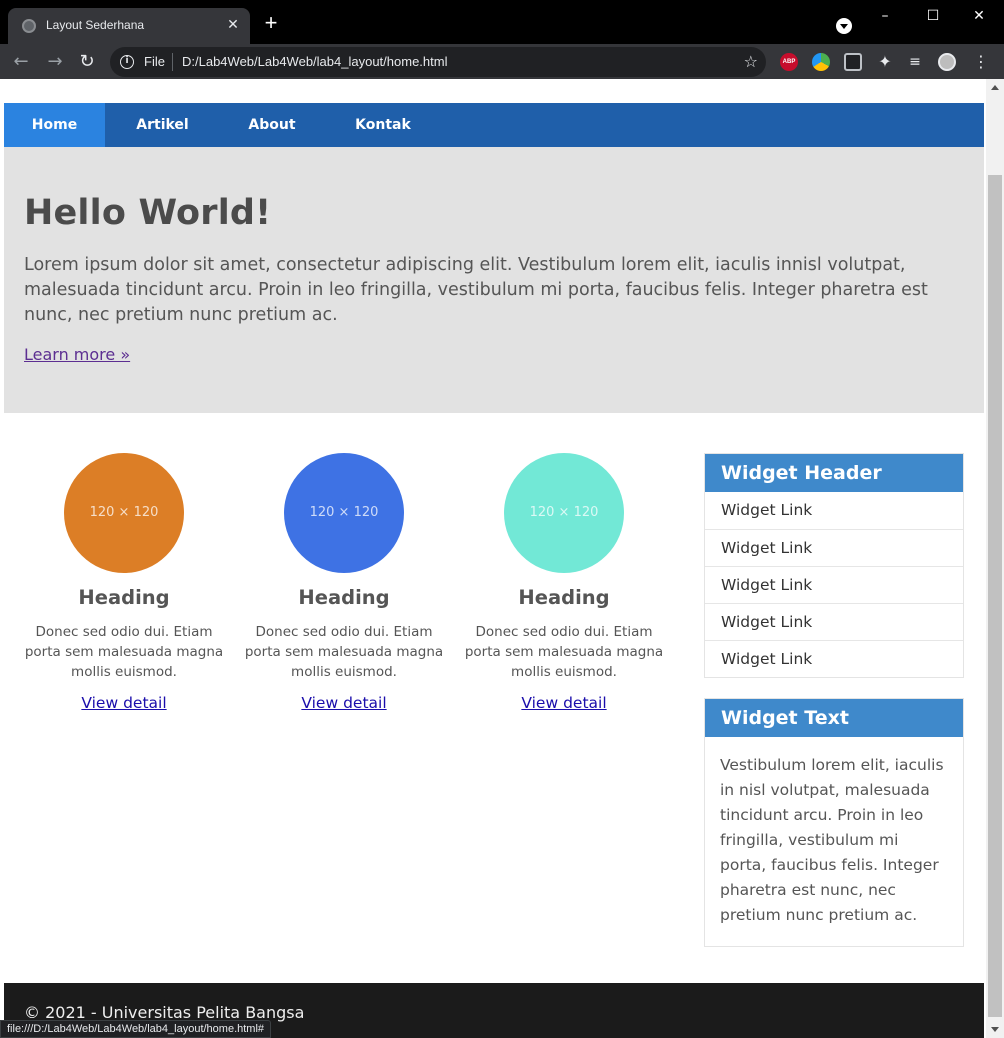 The width and height of the screenshot is (1004, 1038). What do you see at coordinates (55, 62) in the screenshot?
I see `forward-arrow-icon: →` at bounding box center [55, 62].